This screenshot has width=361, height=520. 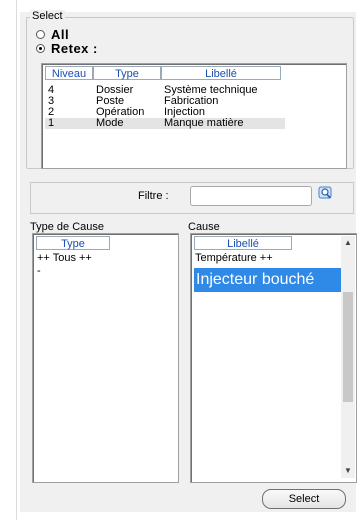 What do you see at coordinates (110, 123) in the screenshot?
I see `cell-type: Mode` at bounding box center [110, 123].